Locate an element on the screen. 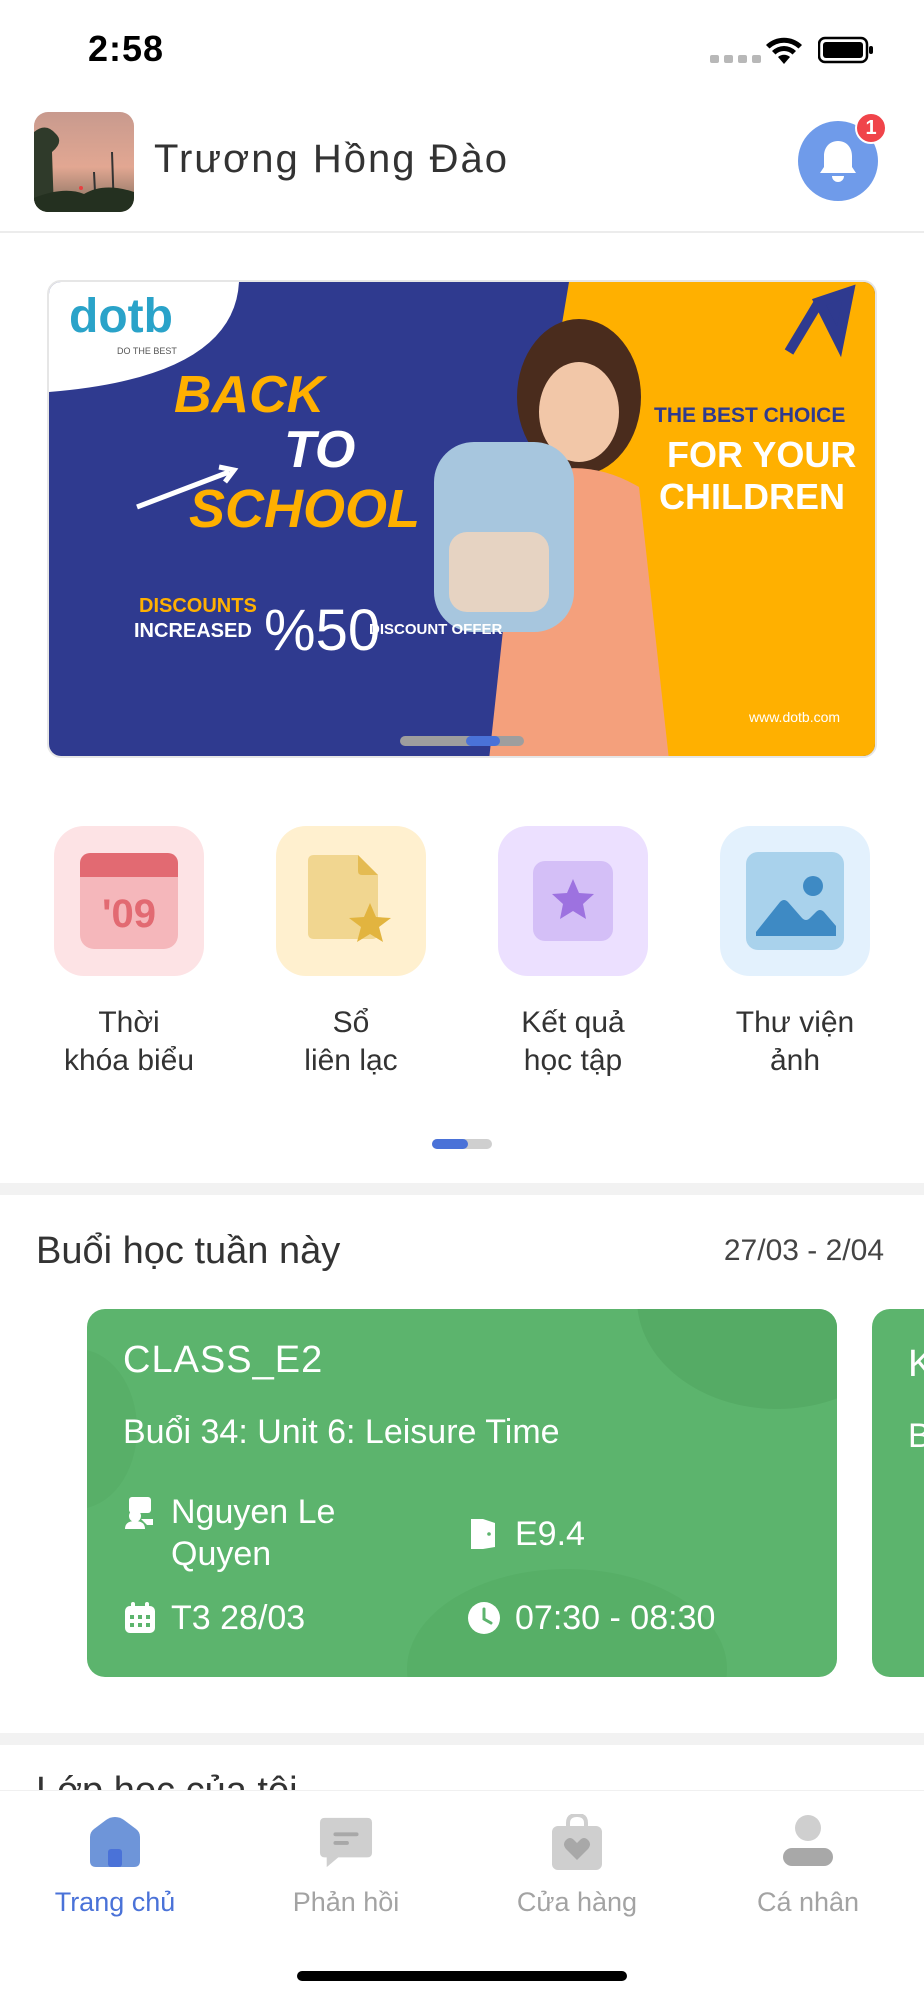  banner-logo-tagline: DO THE BEST is located at coordinates (147, 351).